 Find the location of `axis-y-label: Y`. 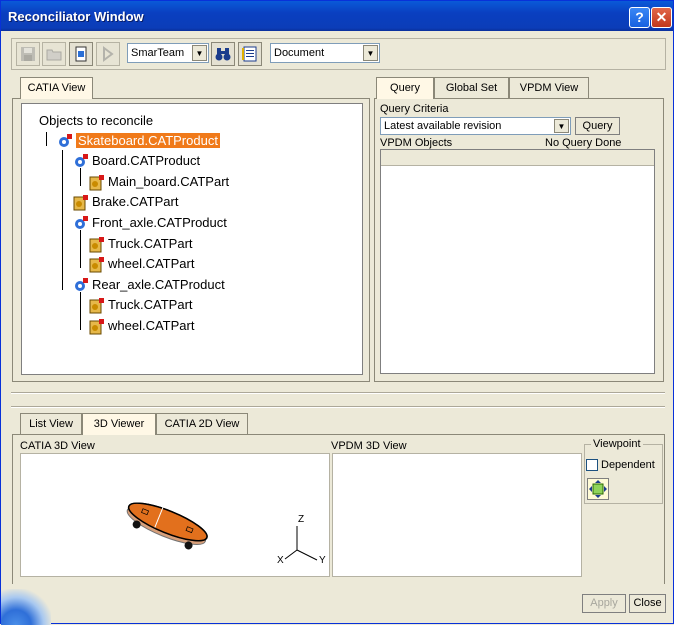

axis-y-label: Y is located at coordinates (322, 560).